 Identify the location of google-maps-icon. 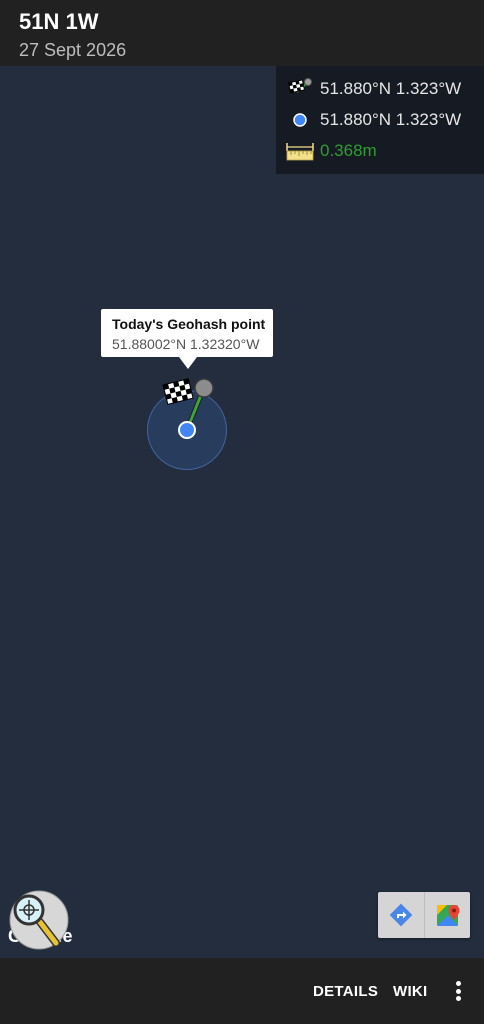
(447, 915).